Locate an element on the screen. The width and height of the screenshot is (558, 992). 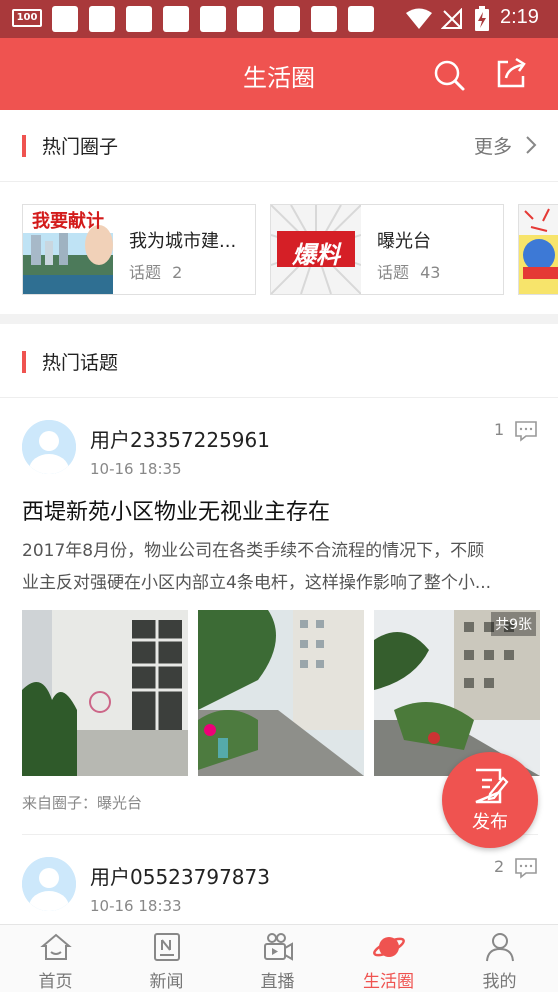
hot-topics-header: 热门话题 is located at coordinates (279, 361).